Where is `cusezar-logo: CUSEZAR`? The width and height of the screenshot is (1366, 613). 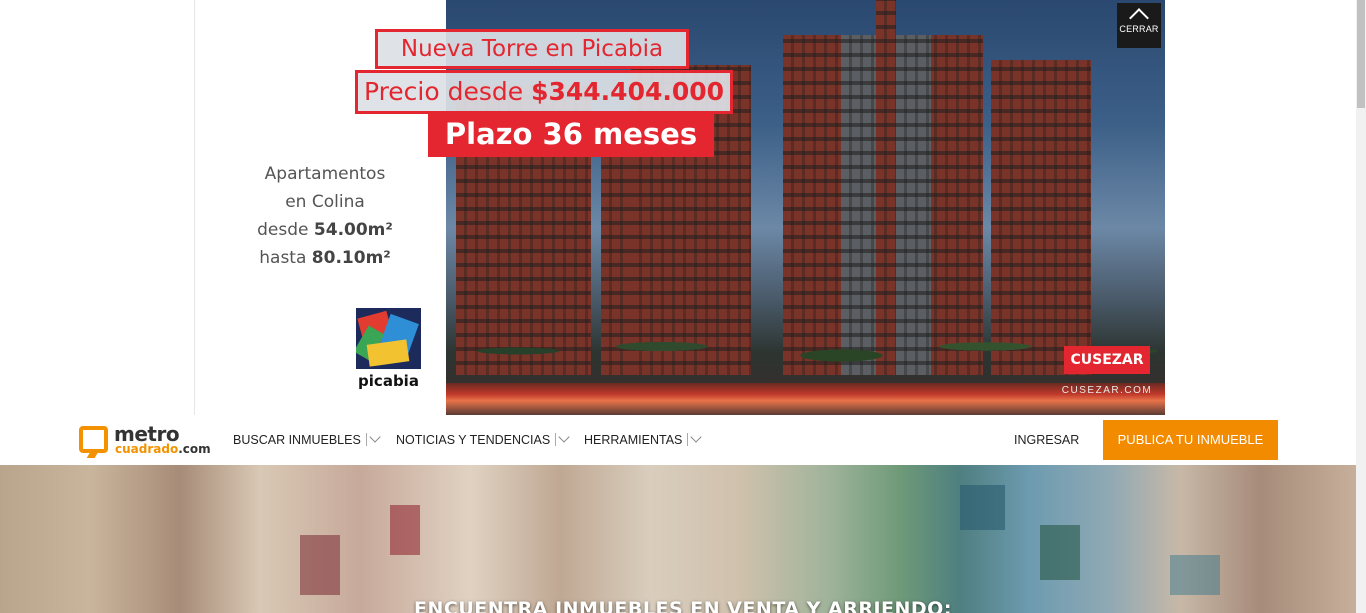 cusezar-logo: CUSEZAR is located at coordinates (1107, 360).